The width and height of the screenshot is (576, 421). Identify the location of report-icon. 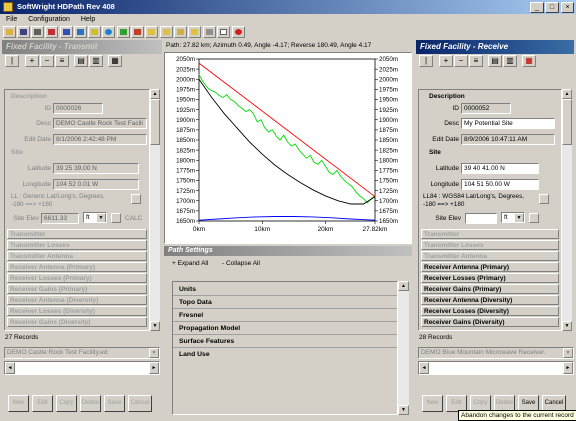
(194, 32).